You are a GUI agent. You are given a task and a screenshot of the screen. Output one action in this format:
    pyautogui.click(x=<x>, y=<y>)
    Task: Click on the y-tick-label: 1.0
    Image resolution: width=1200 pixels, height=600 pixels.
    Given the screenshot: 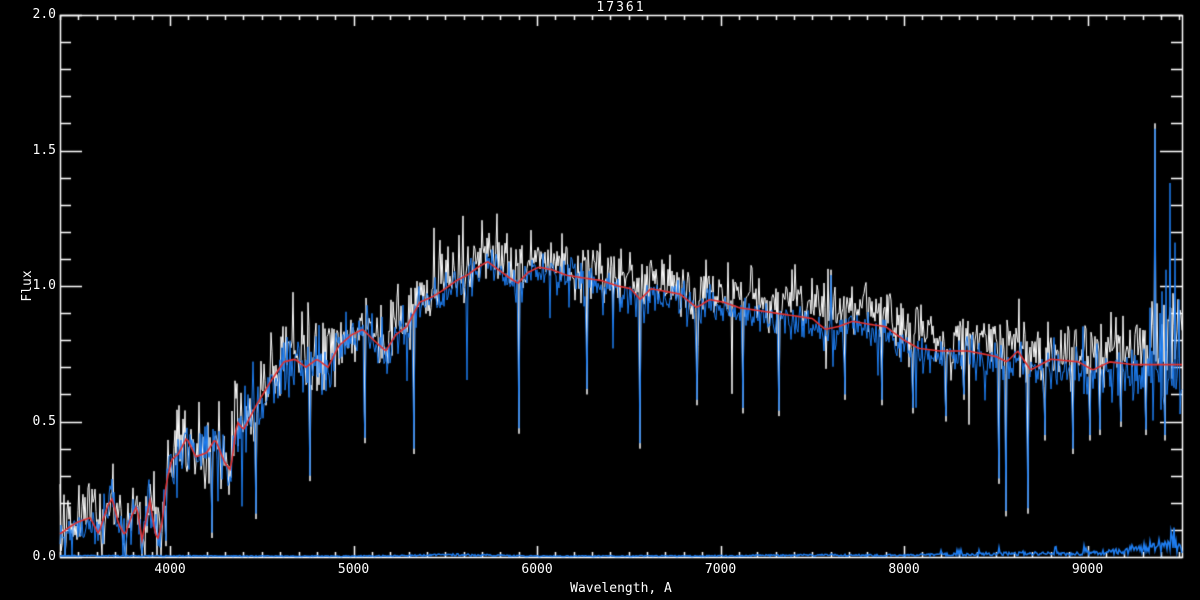 What is the action you would take?
    pyautogui.click(x=44, y=285)
    